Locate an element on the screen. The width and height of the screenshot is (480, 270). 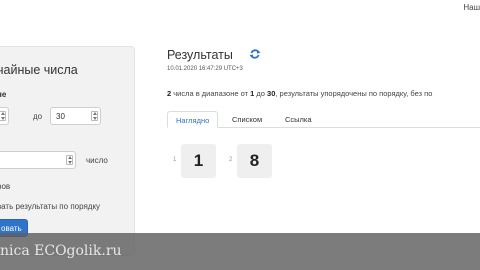
range-from-input is located at coordinates (4, 116).